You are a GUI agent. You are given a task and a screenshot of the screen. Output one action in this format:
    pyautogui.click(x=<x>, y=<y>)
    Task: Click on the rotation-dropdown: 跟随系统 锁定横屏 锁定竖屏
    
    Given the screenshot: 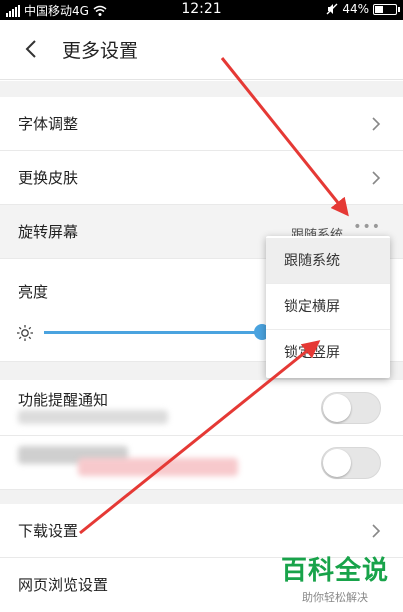 What is the action you would take?
    pyautogui.click(x=328, y=307)
    